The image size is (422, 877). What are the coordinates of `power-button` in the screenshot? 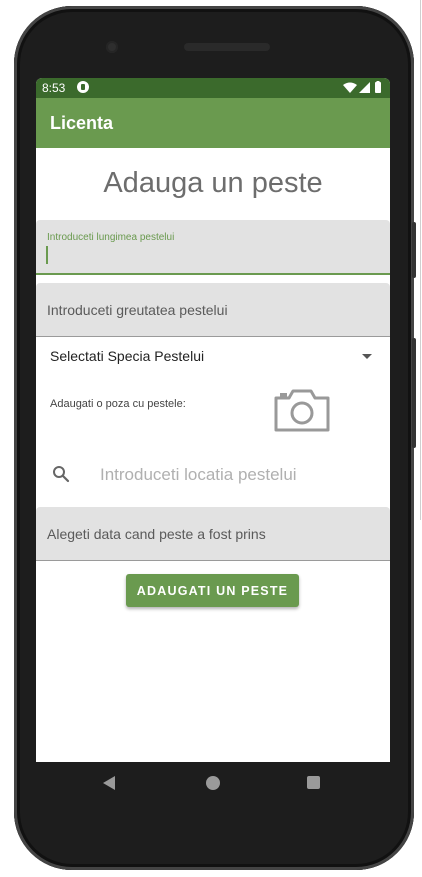 It's located at (414, 393).